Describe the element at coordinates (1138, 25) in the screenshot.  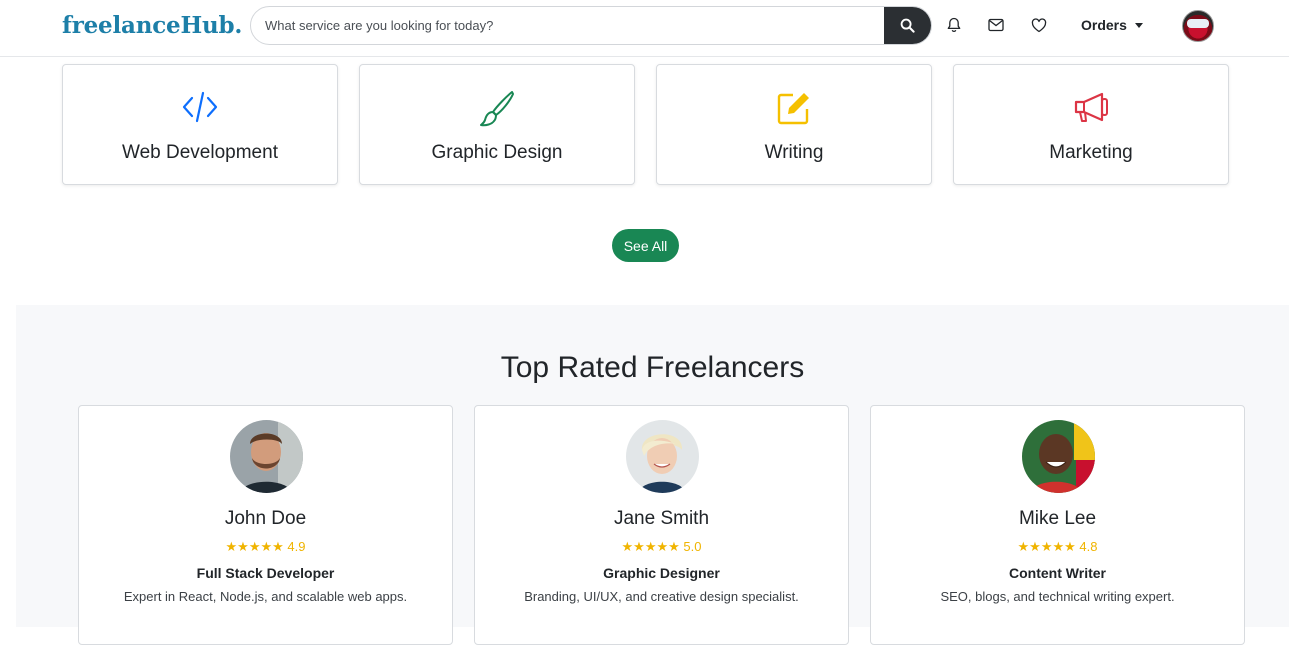
I see `caret-down-icon` at that location.